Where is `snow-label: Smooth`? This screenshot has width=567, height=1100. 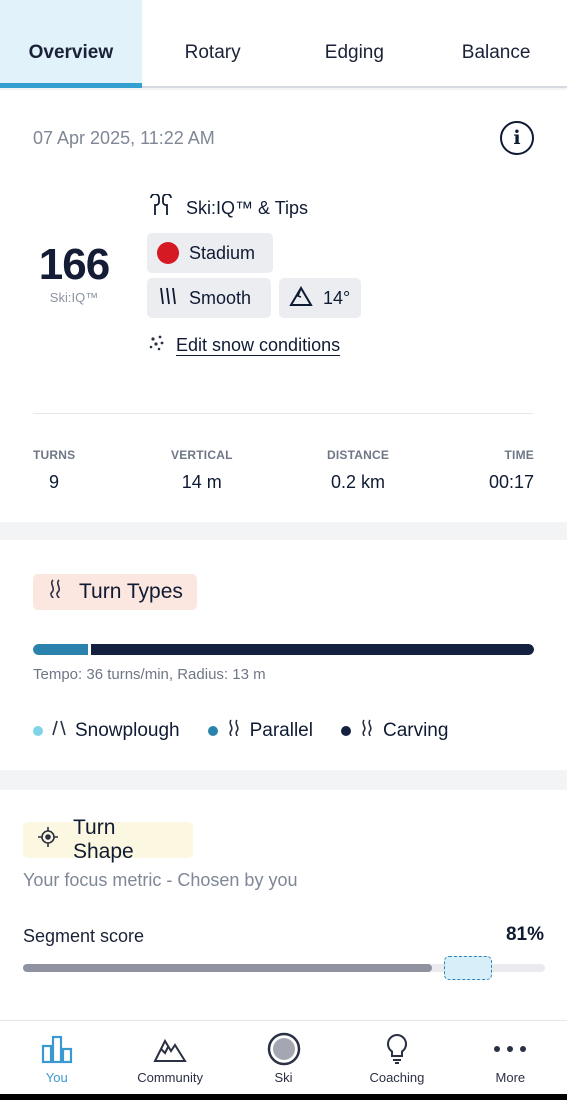
snow-label: Smooth is located at coordinates (220, 297).